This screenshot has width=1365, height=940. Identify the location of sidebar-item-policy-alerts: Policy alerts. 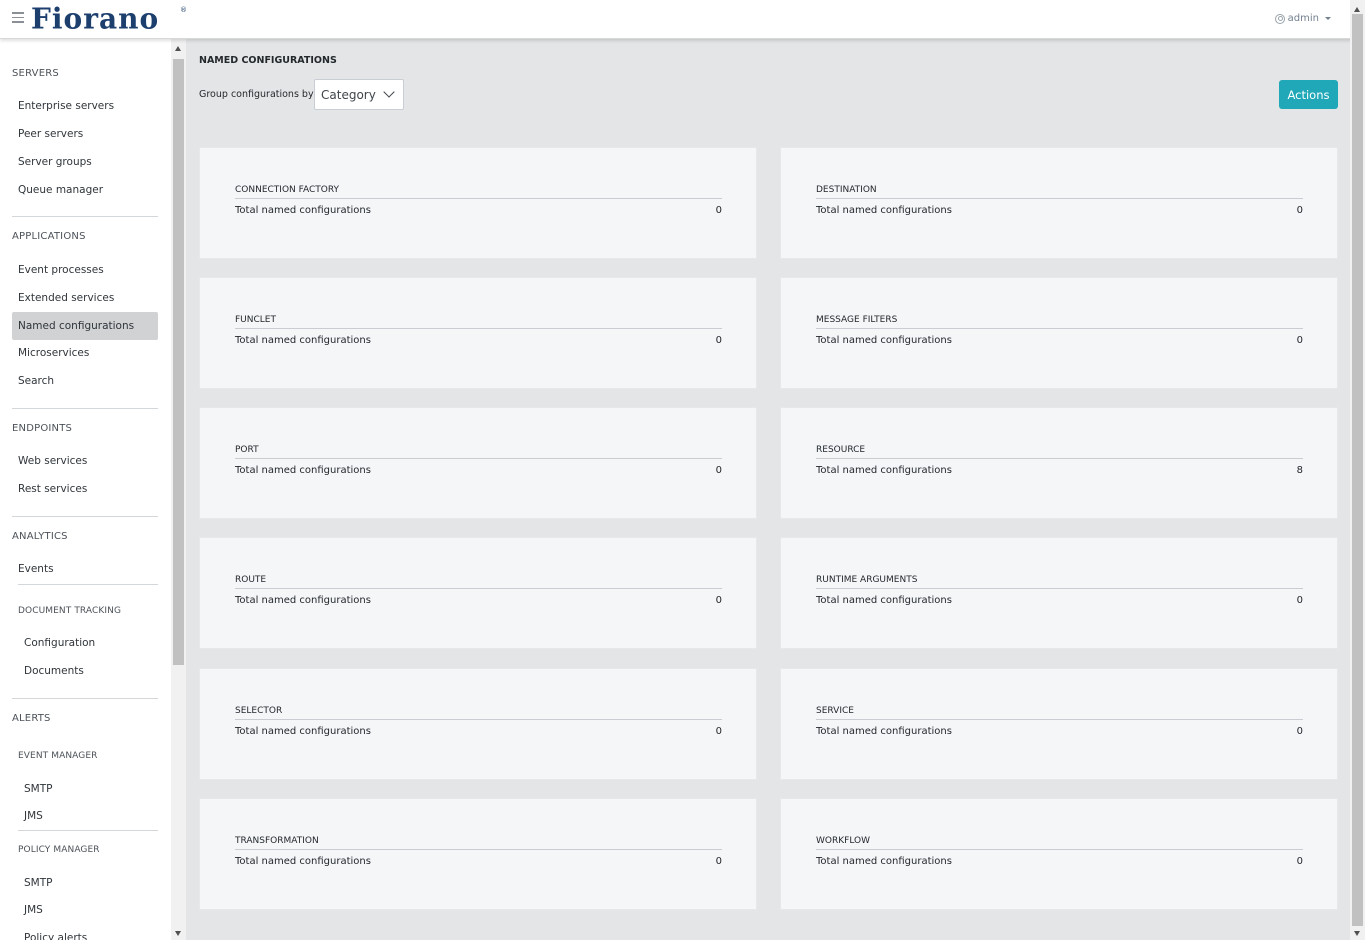
(85, 932).